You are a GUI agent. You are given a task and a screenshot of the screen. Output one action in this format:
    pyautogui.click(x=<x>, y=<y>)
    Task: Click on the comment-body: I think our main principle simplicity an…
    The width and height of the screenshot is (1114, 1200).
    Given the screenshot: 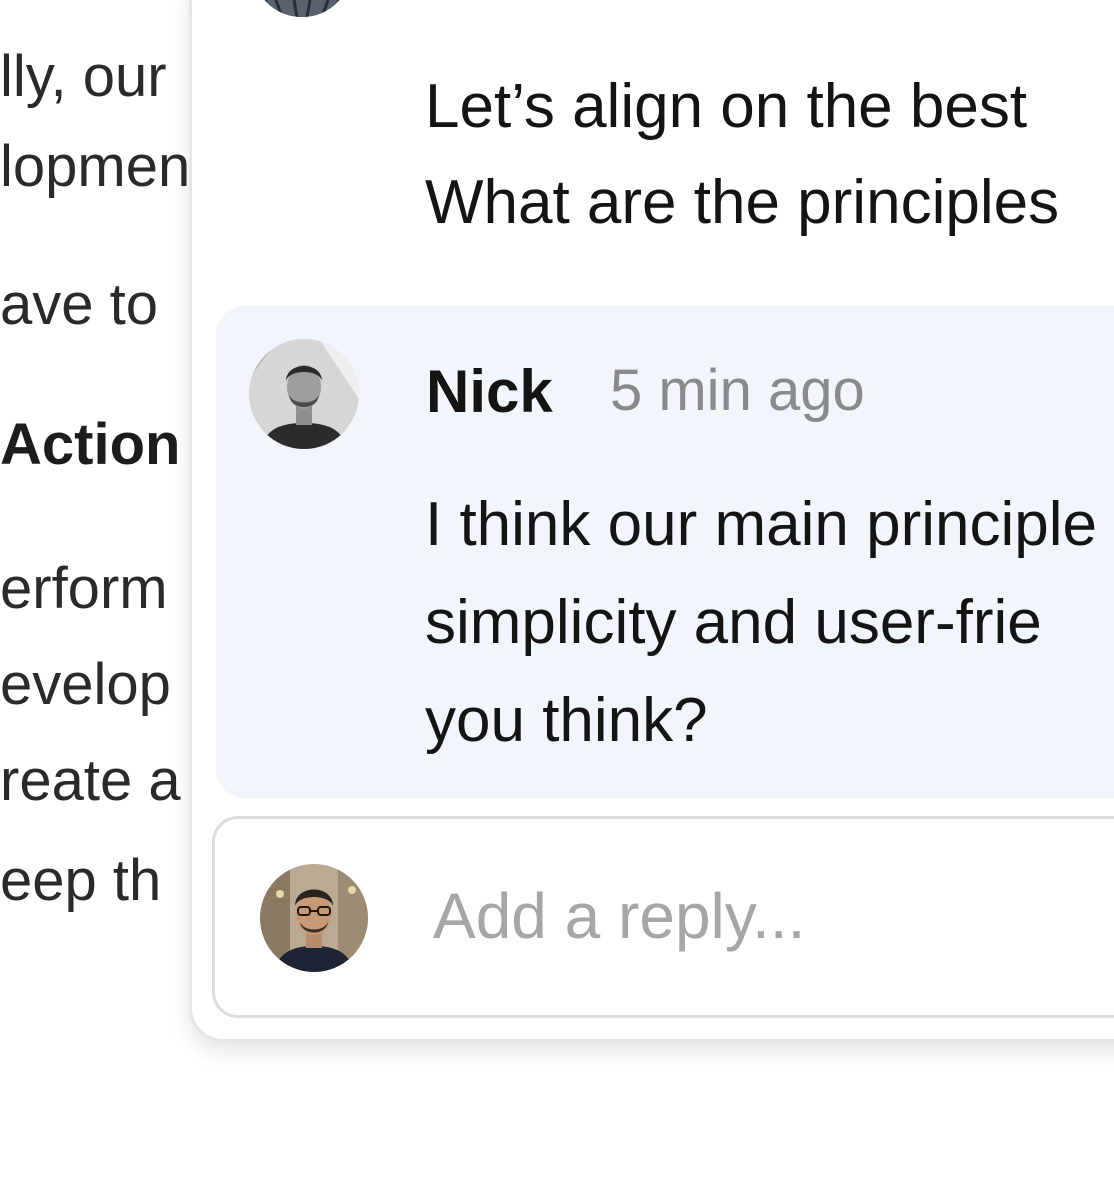 What is the action you would take?
    pyautogui.click(x=761, y=623)
    